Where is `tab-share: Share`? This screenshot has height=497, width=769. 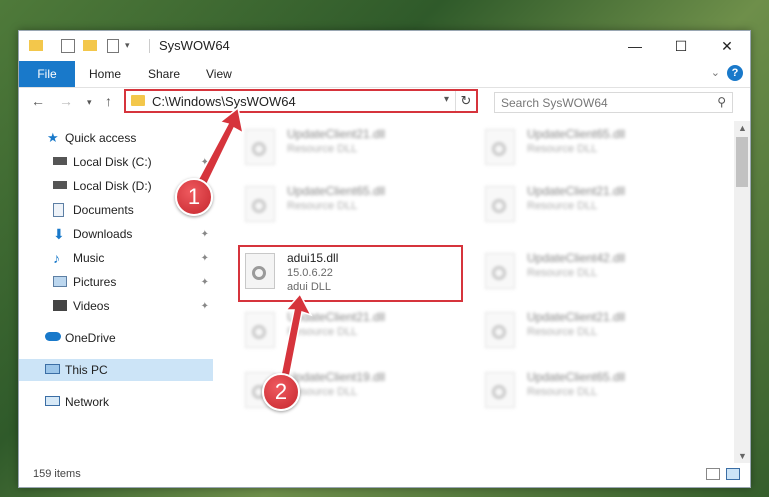
tab-share: Share is located at coordinates (164, 74).